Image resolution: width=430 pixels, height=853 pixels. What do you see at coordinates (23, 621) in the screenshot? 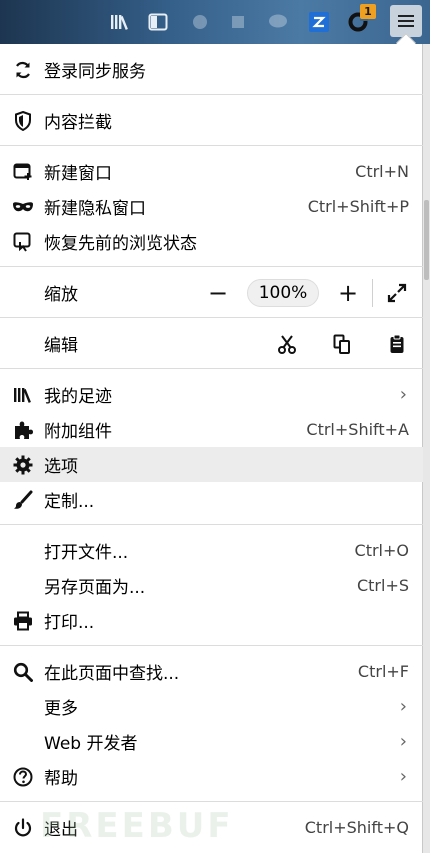
I see `printer-icon` at bounding box center [23, 621].